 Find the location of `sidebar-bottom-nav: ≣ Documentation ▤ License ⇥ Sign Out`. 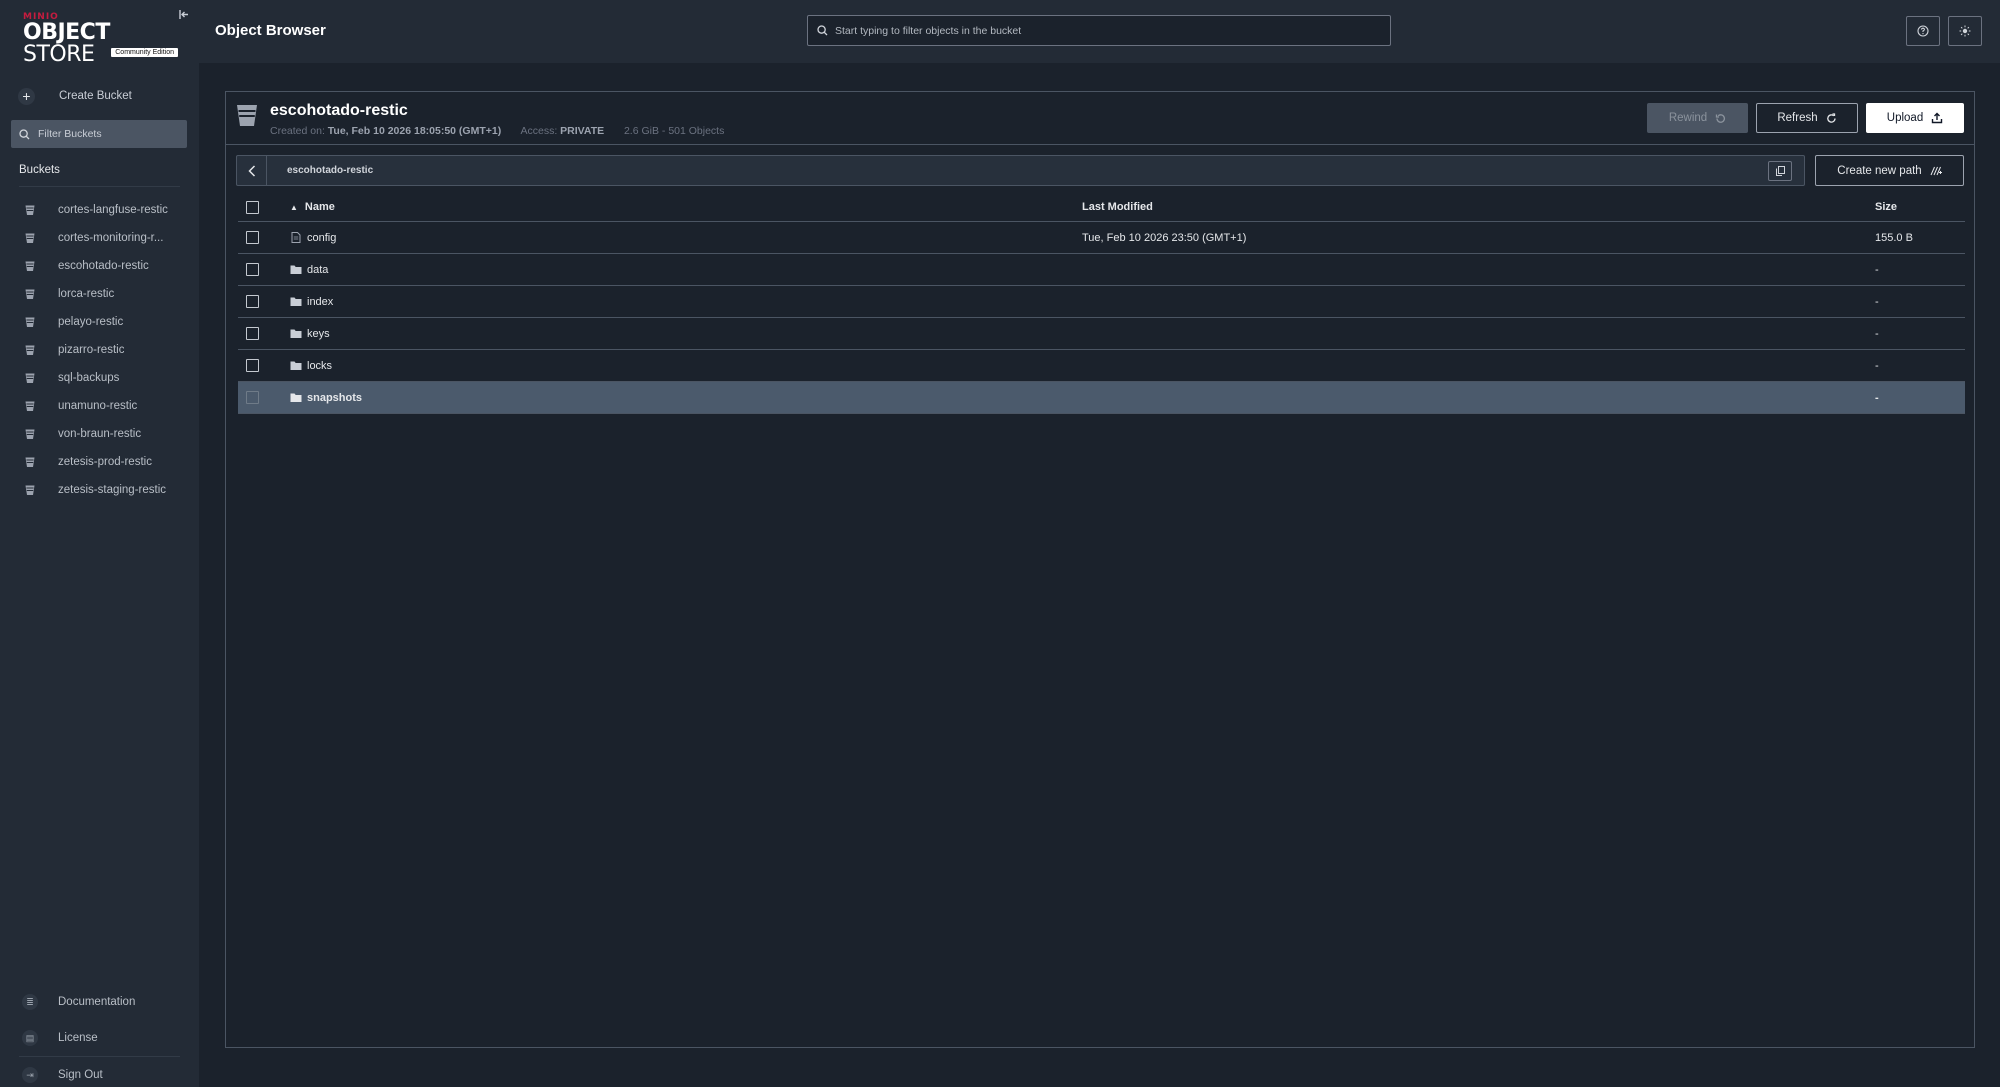

sidebar-bottom-nav: ≣ Documentation ▤ License ⇥ Sign Out is located at coordinates (99, 1035).